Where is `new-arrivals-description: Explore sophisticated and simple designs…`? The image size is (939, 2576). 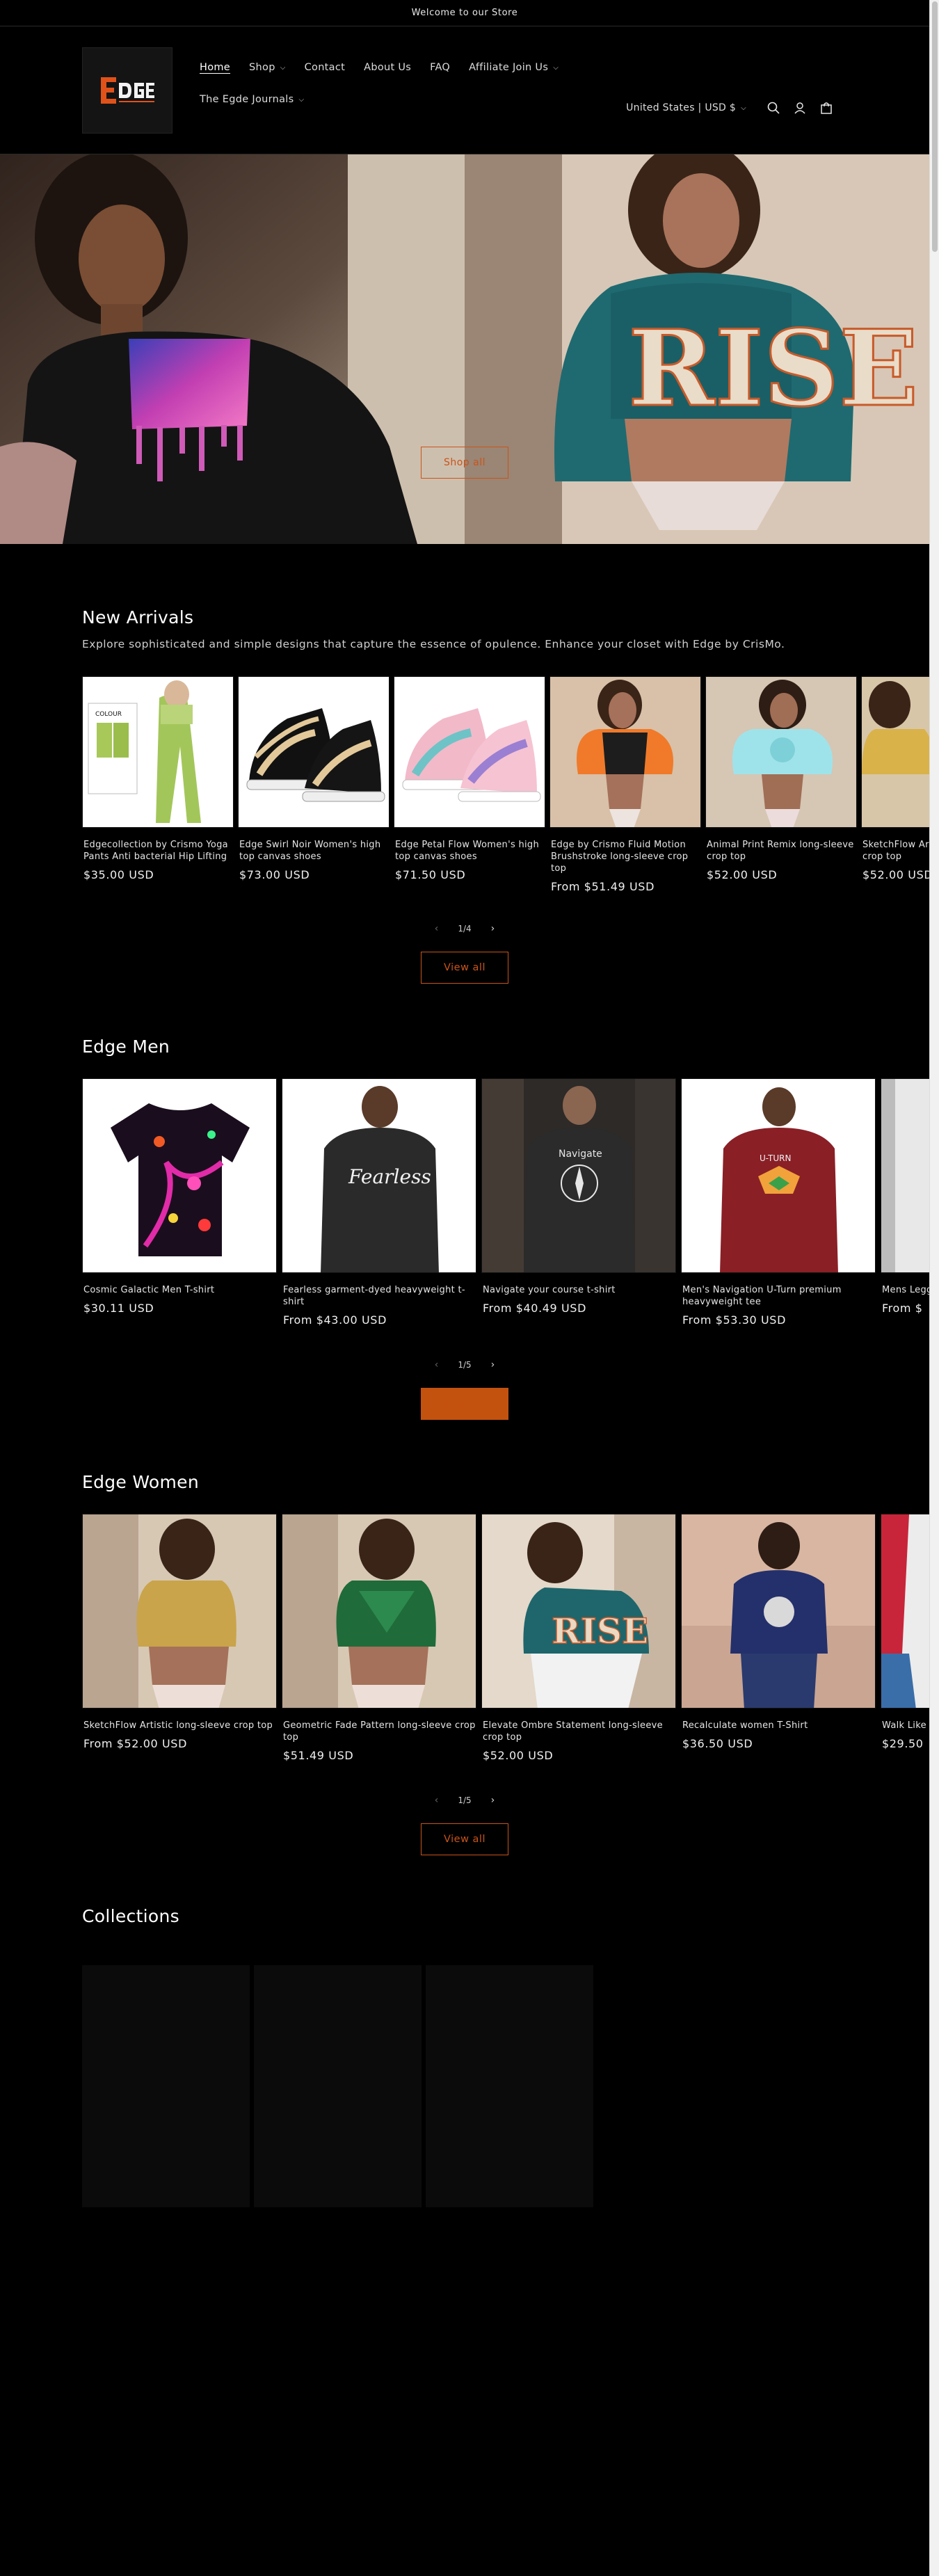
new-arrivals-description: Explore sophisticated and simple designs… is located at coordinates (433, 644).